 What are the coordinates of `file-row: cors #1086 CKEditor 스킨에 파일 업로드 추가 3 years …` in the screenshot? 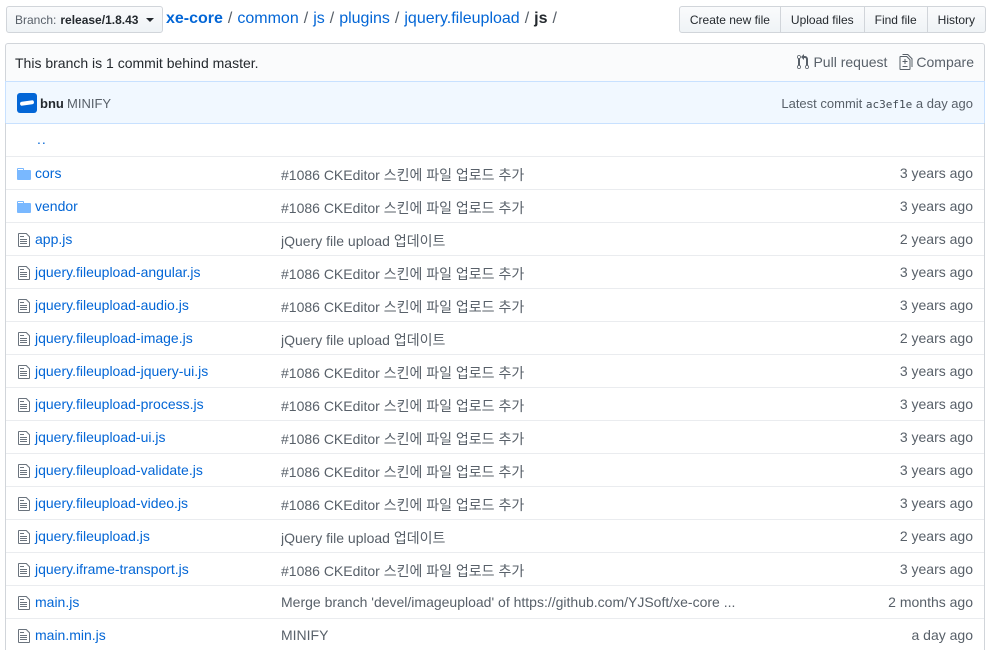 It's located at (495, 172).